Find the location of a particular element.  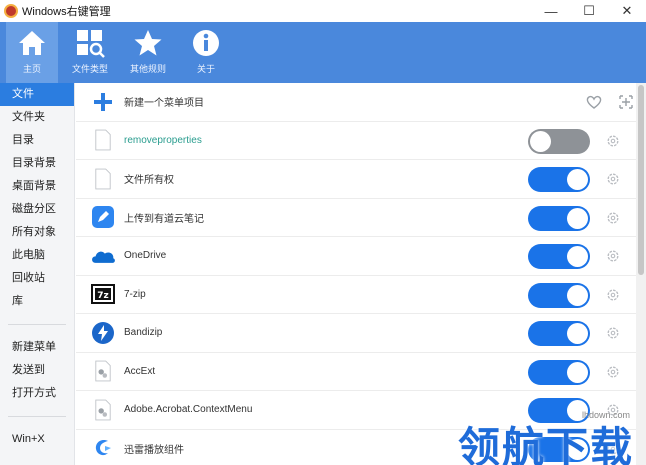

onedrive-icon is located at coordinates (103, 256).